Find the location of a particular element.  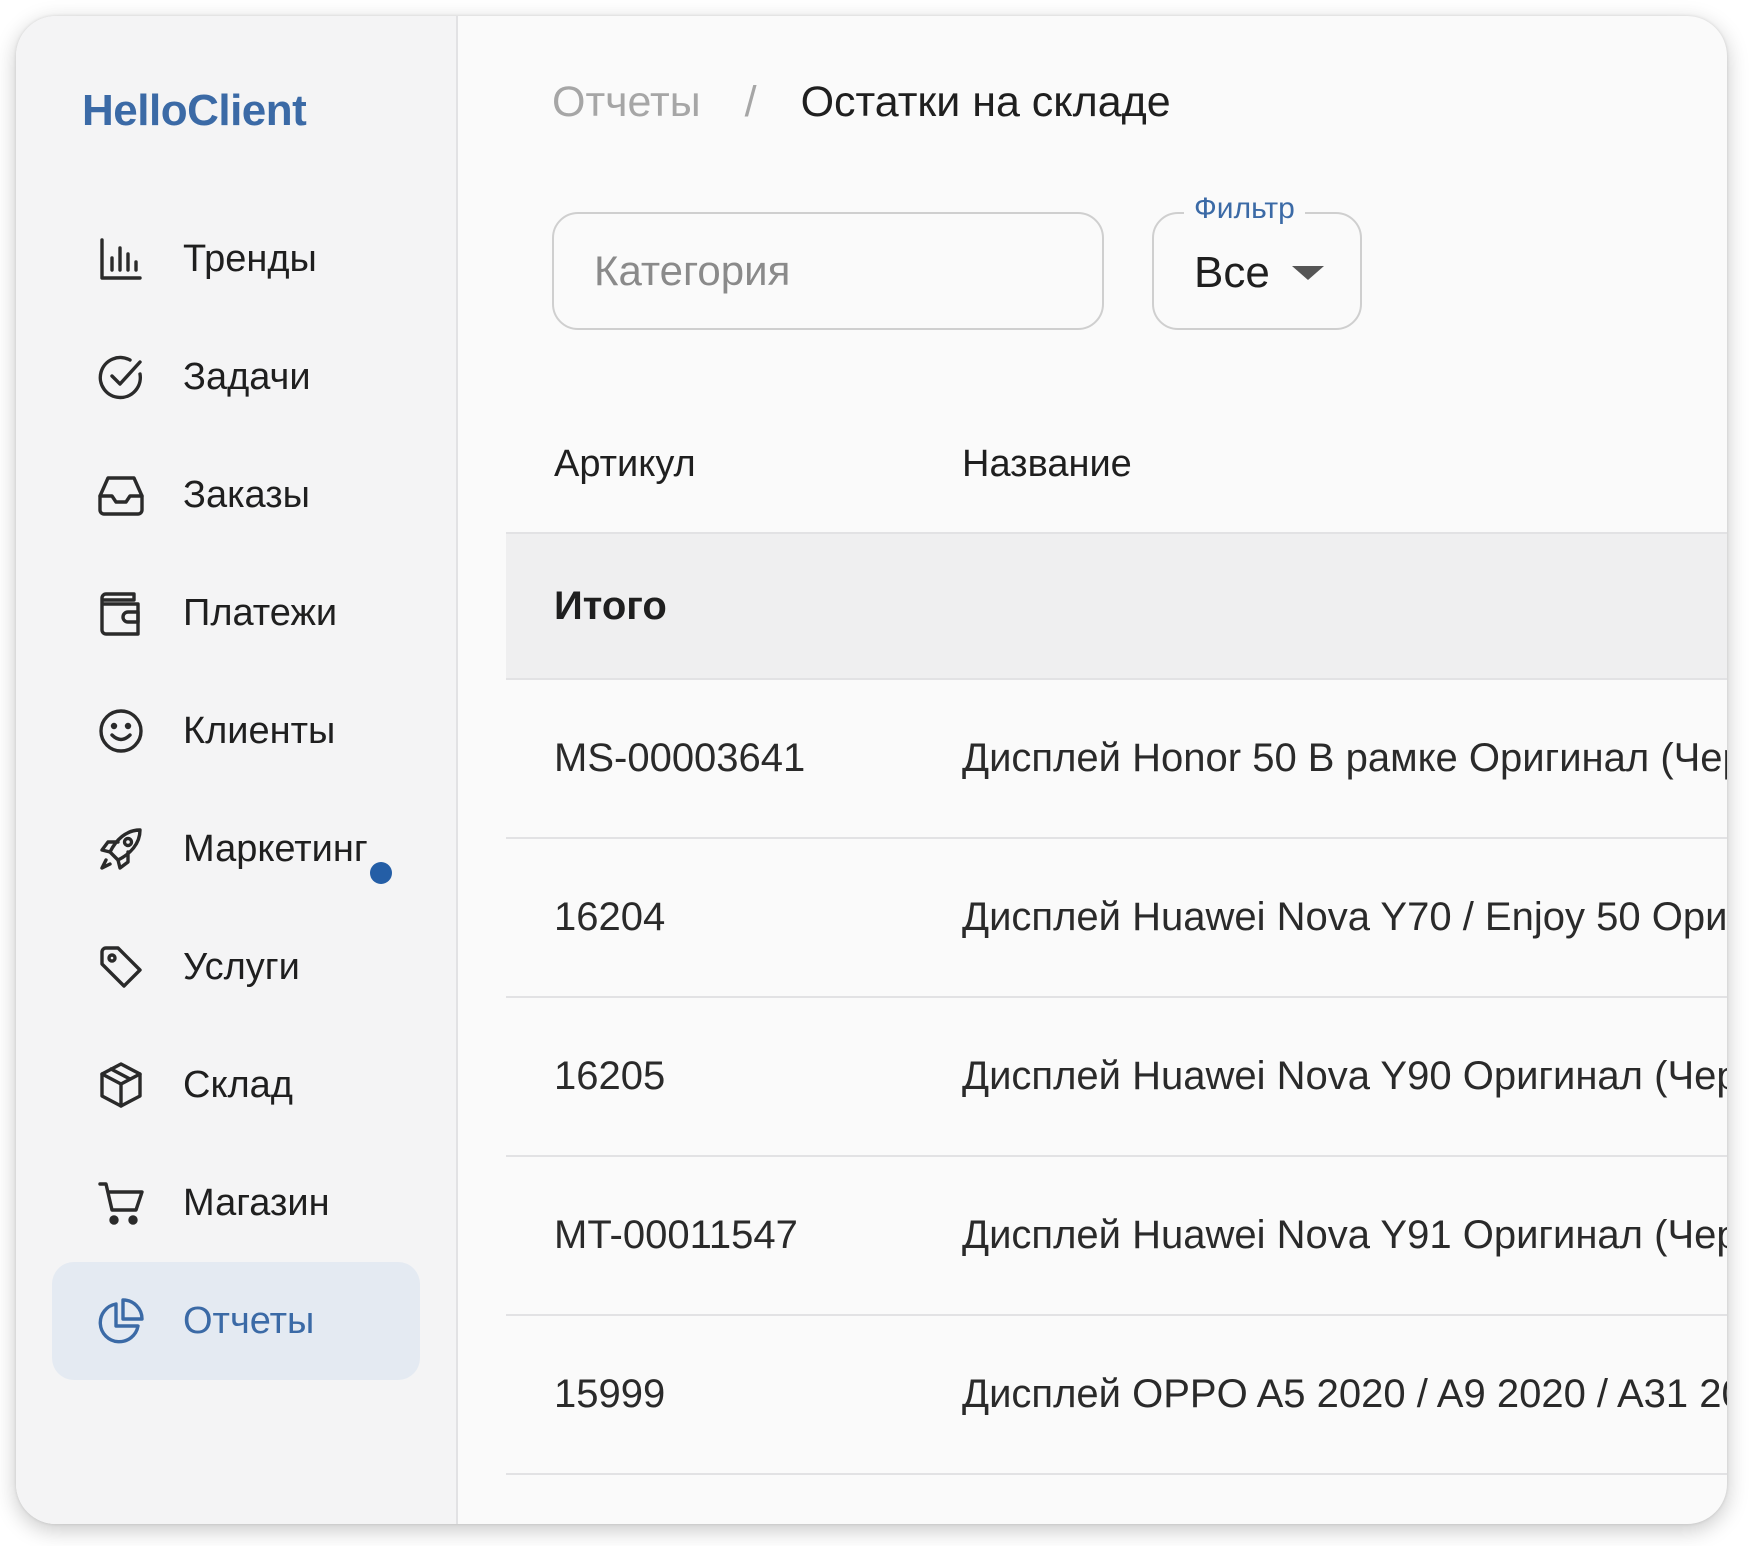

category-input is located at coordinates (828, 271).